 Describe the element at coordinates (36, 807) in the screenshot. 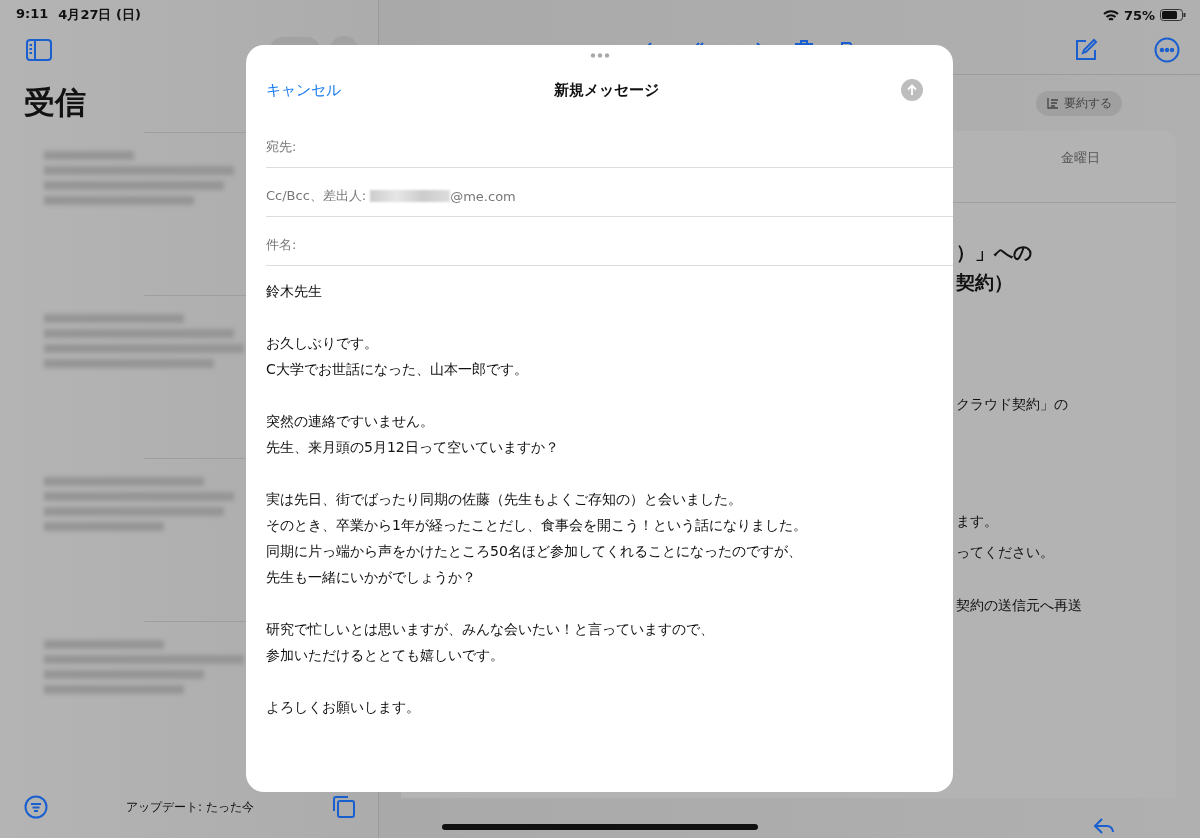

I see `filter-icon` at that location.